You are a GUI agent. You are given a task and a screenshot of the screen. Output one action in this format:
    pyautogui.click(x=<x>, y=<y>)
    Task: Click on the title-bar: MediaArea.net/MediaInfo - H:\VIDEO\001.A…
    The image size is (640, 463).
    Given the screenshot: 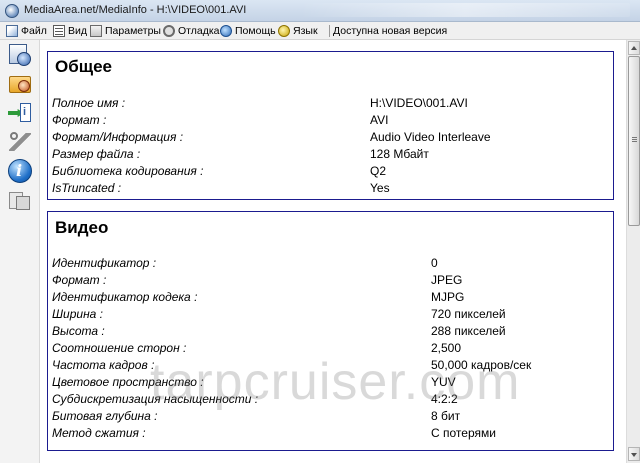 What is the action you would take?
    pyautogui.click(x=320, y=11)
    